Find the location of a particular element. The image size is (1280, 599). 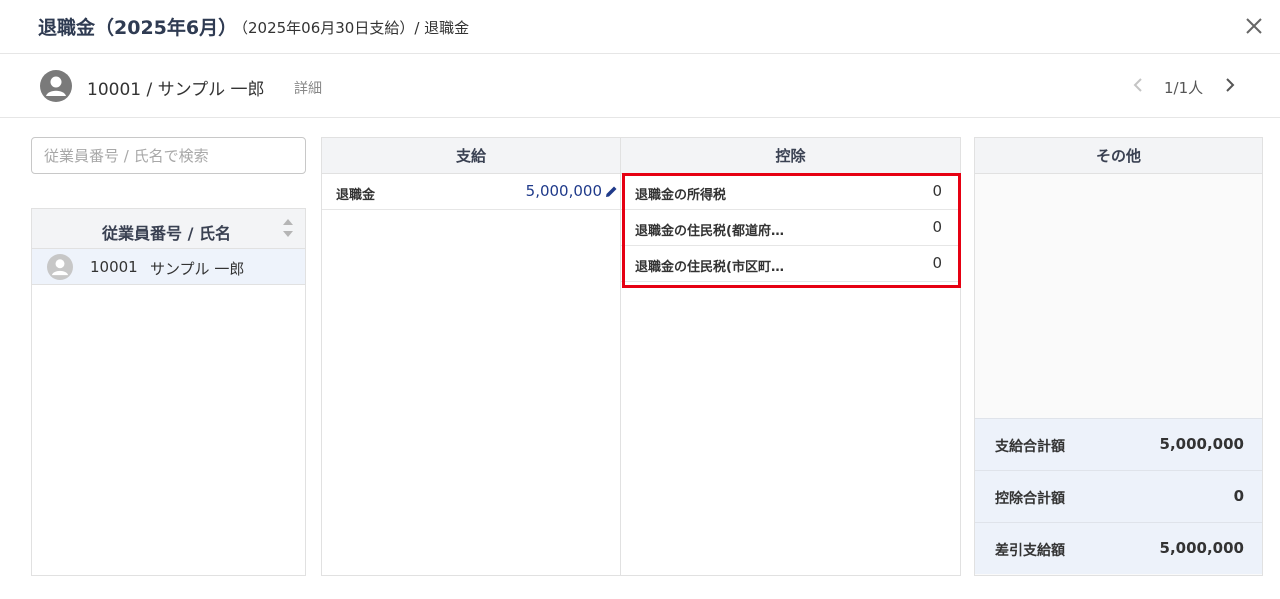

other-header: その他 is located at coordinates (1118, 156).